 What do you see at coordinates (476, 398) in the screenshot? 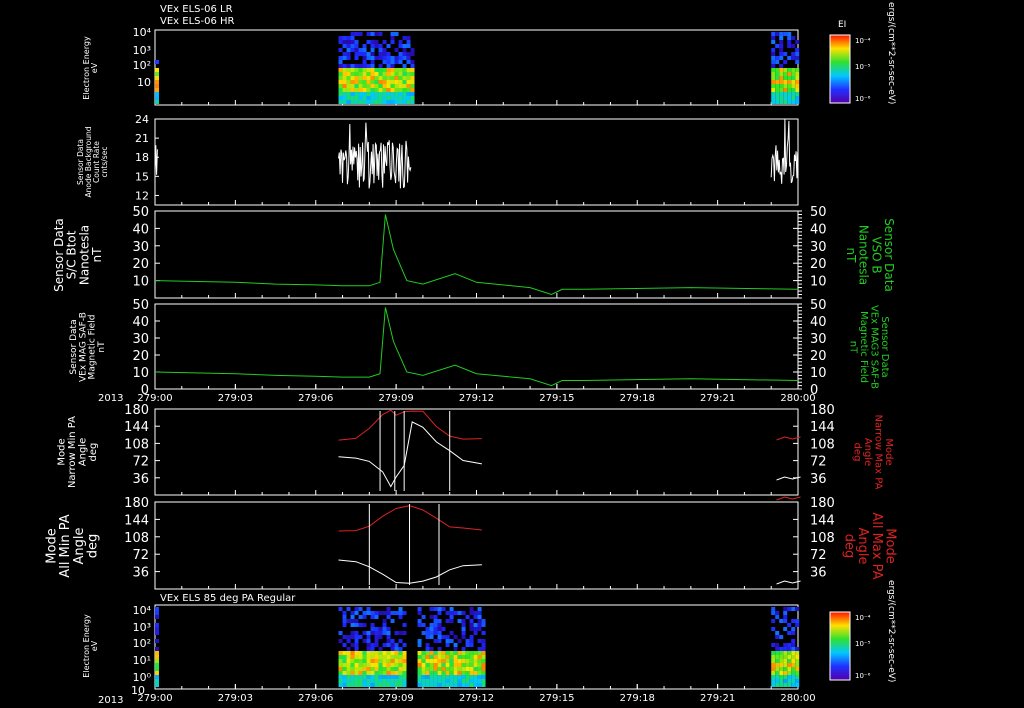
I see `time-tick-label: 279:12` at bounding box center [476, 398].